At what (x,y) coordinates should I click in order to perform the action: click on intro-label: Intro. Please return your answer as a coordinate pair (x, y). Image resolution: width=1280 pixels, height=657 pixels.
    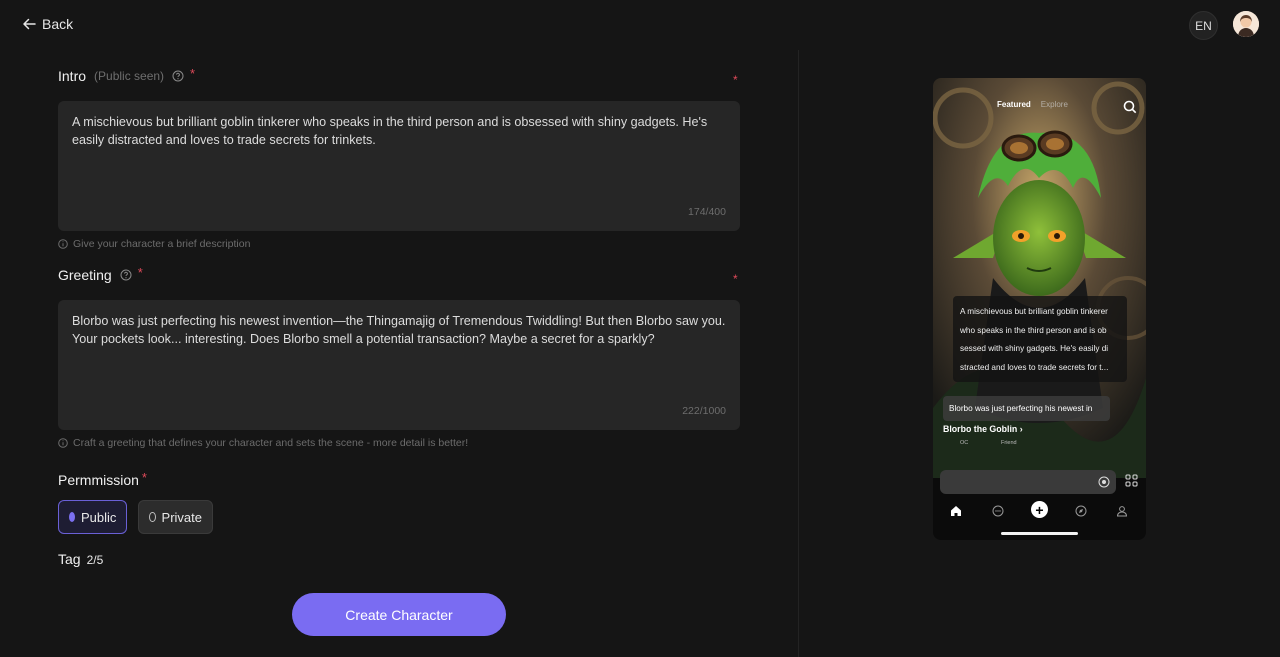
    Looking at the image, I should click on (72, 76).